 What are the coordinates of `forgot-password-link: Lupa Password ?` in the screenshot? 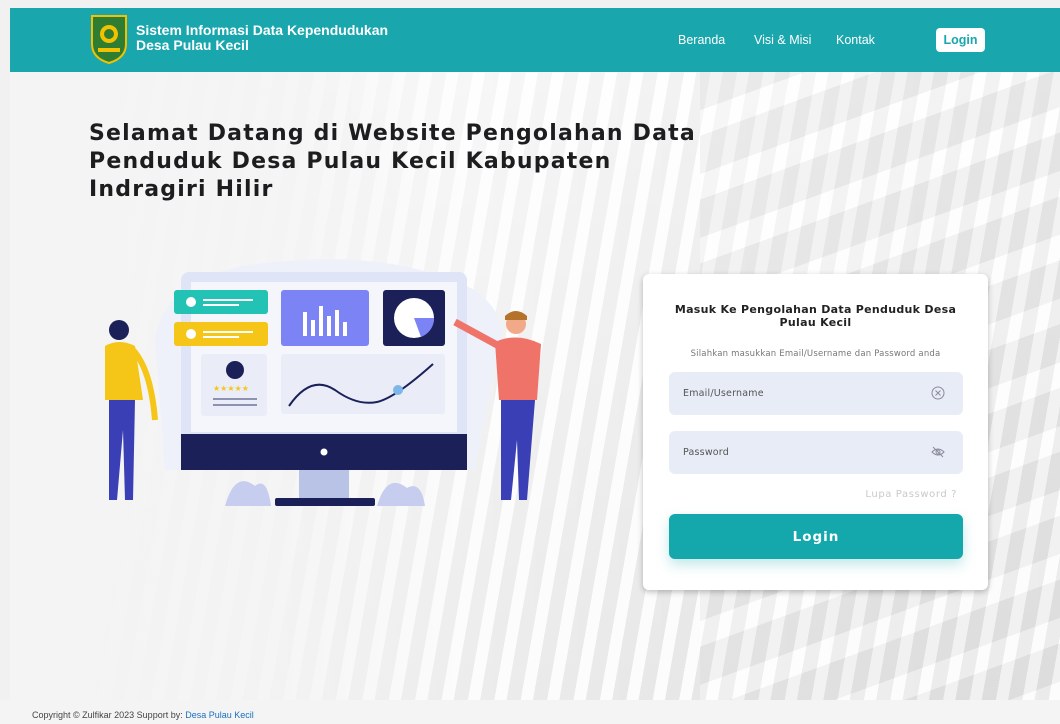 It's located at (911, 494).